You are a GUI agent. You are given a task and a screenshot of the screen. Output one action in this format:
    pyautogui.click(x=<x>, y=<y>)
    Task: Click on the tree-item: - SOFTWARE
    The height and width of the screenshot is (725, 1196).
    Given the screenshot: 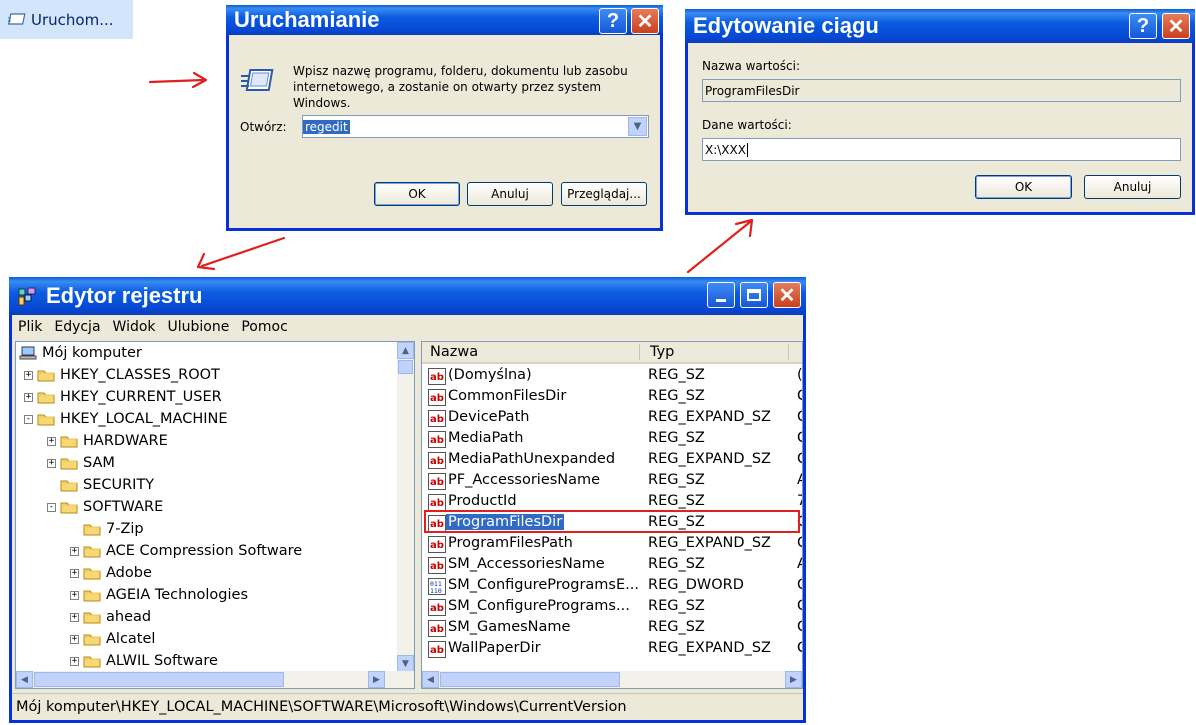 What is the action you would take?
    pyautogui.click(x=105, y=507)
    